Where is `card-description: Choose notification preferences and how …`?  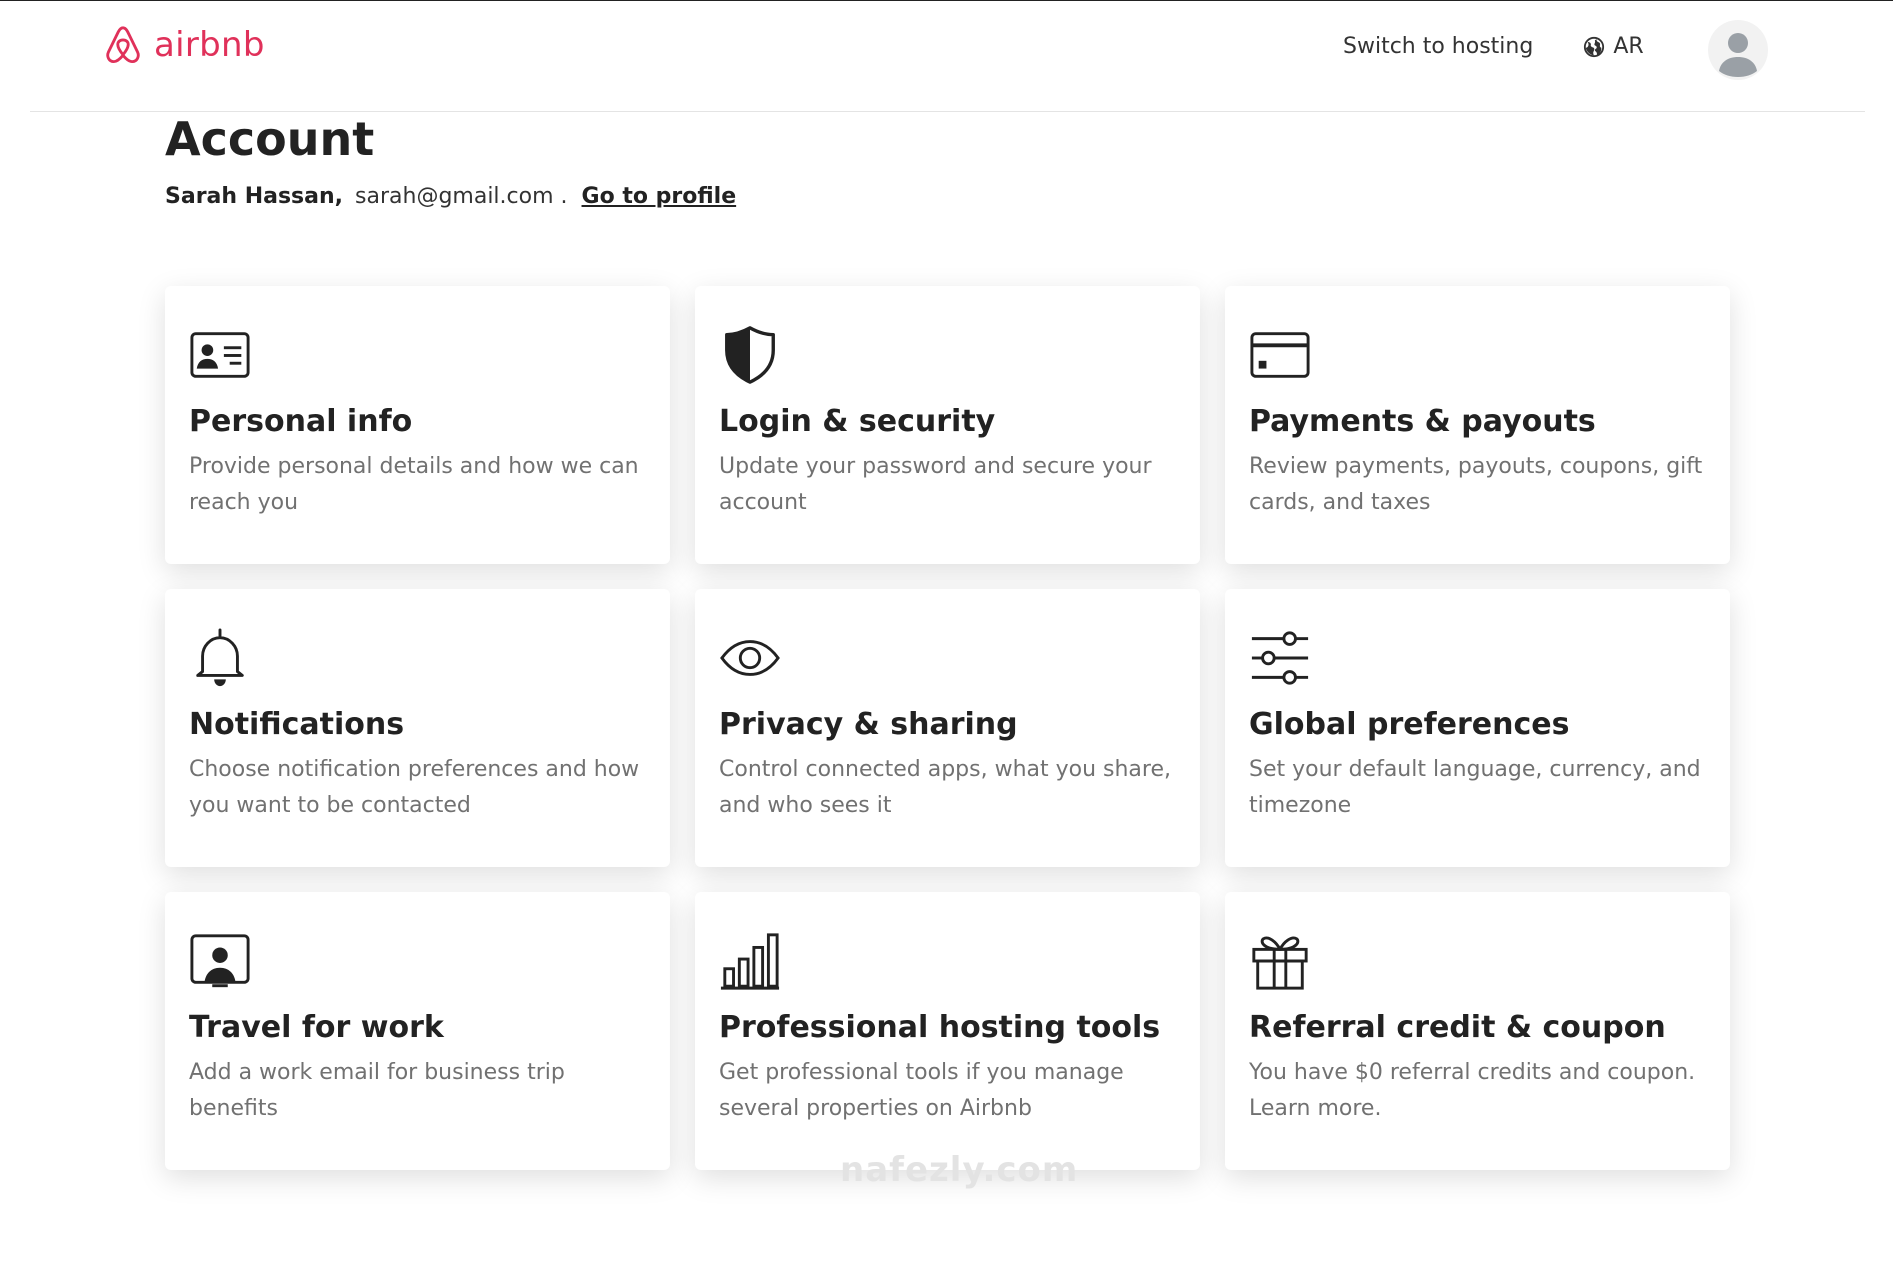
card-description: Choose notification preferences and how … is located at coordinates (414, 787).